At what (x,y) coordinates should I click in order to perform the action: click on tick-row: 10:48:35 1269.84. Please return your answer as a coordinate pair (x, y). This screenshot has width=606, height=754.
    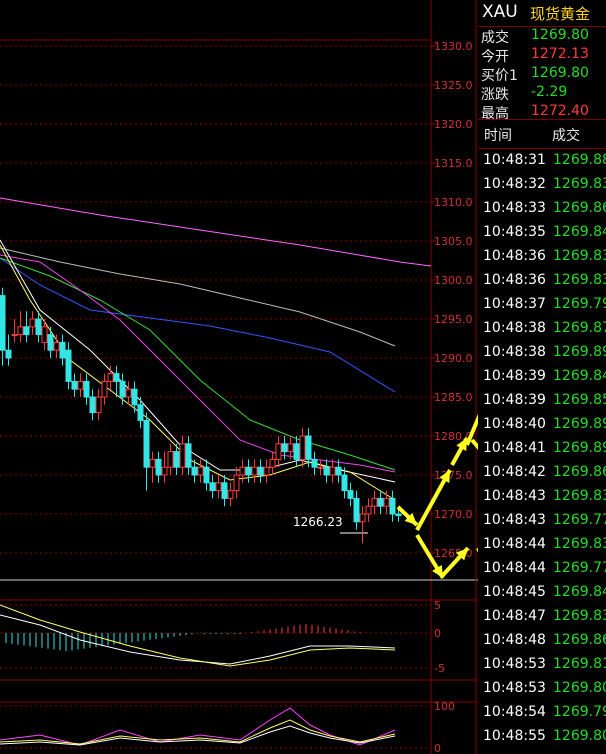
    Looking at the image, I should click on (542, 233).